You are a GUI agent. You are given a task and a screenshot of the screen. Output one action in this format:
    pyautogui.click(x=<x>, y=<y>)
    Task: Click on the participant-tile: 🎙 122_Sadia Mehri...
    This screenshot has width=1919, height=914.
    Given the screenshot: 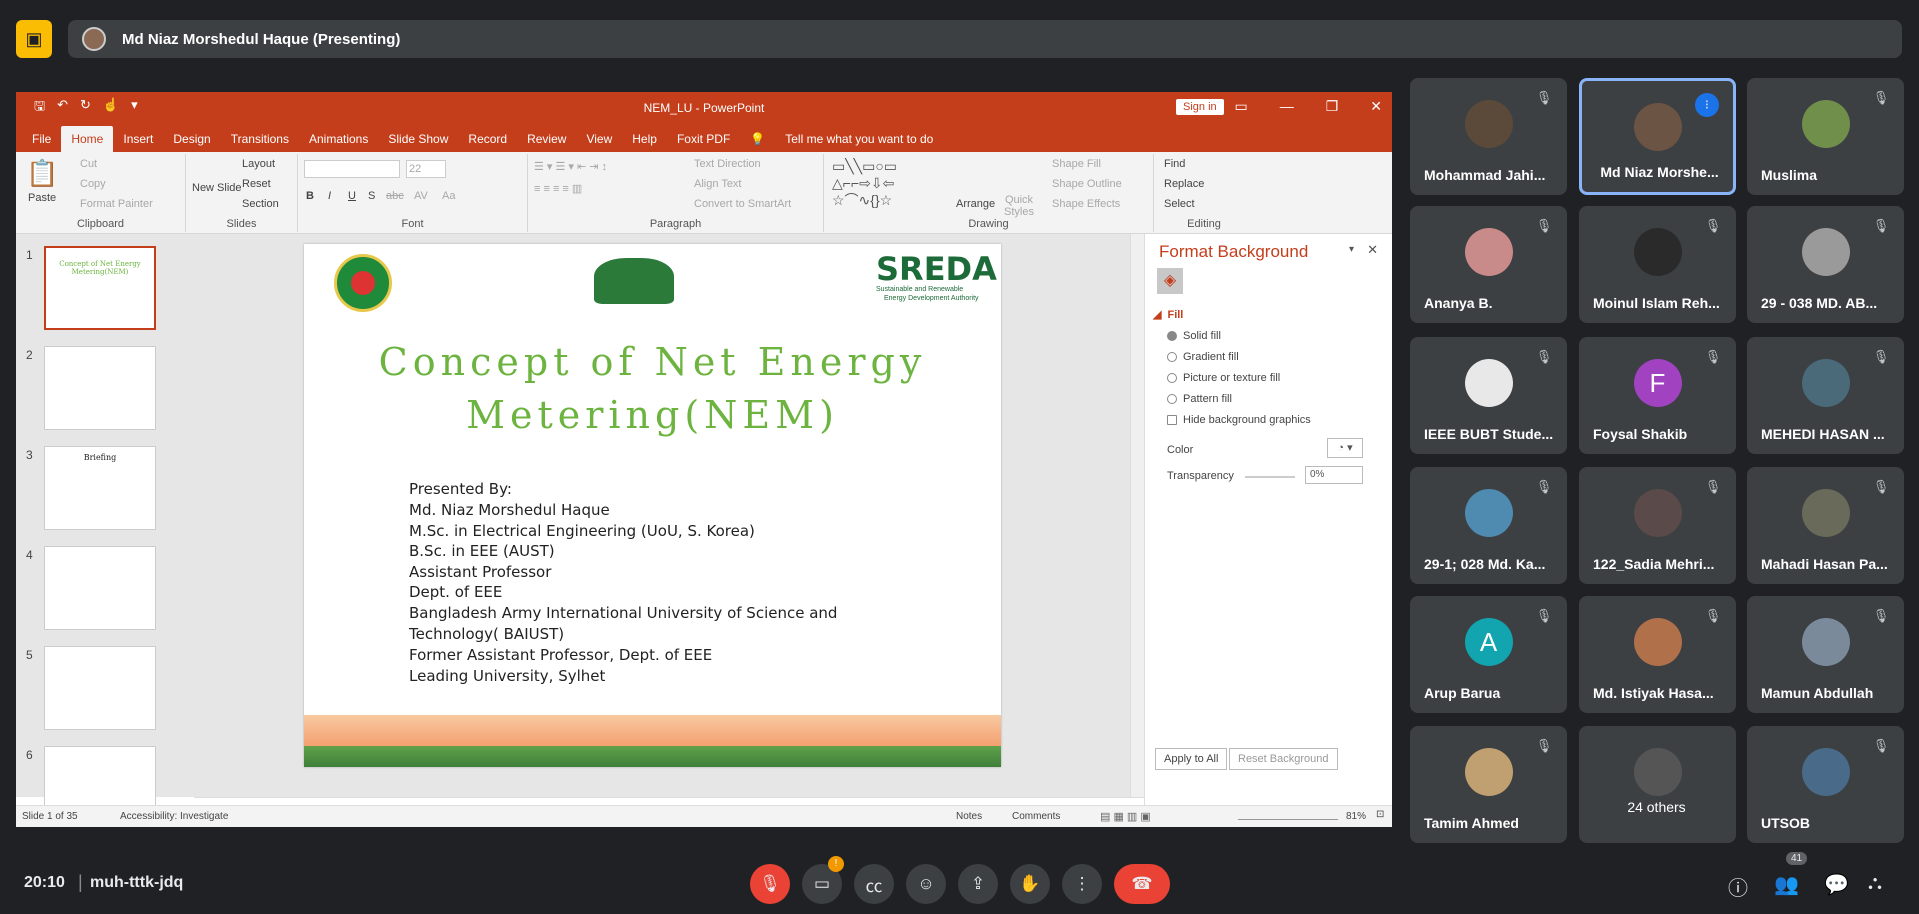 What is the action you would take?
    pyautogui.click(x=1657, y=525)
    